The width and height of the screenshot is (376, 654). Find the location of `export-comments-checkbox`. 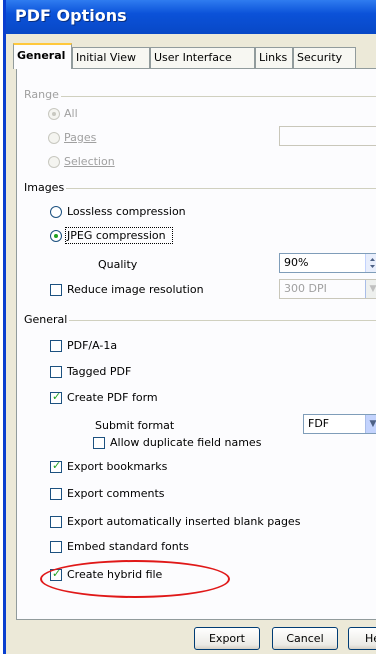

export-comments-checkbox is located at coordinates (56, 494).